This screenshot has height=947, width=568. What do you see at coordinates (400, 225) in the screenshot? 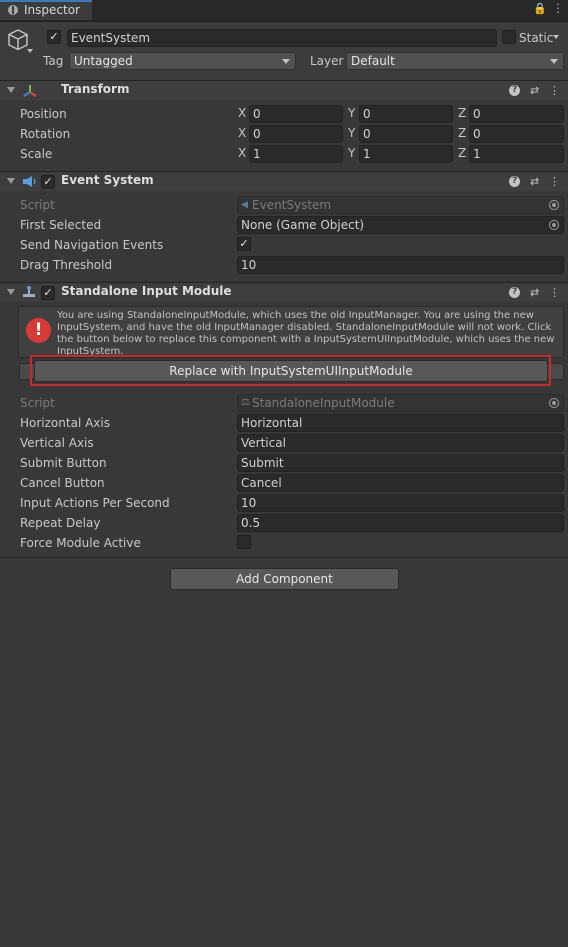
I see `first-selected-field: None (Game Object)` at bounding box center [400, 225].